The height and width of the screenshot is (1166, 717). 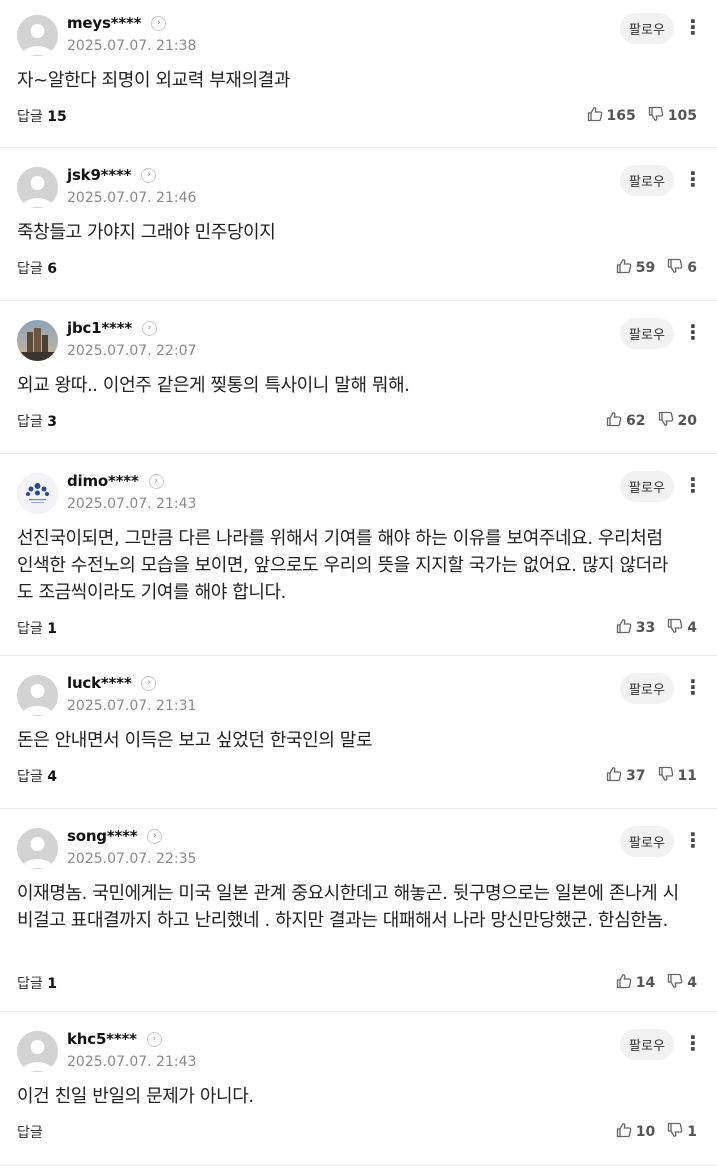 What do you see at coordinates (645, 268) in the screenshot?
I see `like-count: 59` at bounding box center [645, 268].